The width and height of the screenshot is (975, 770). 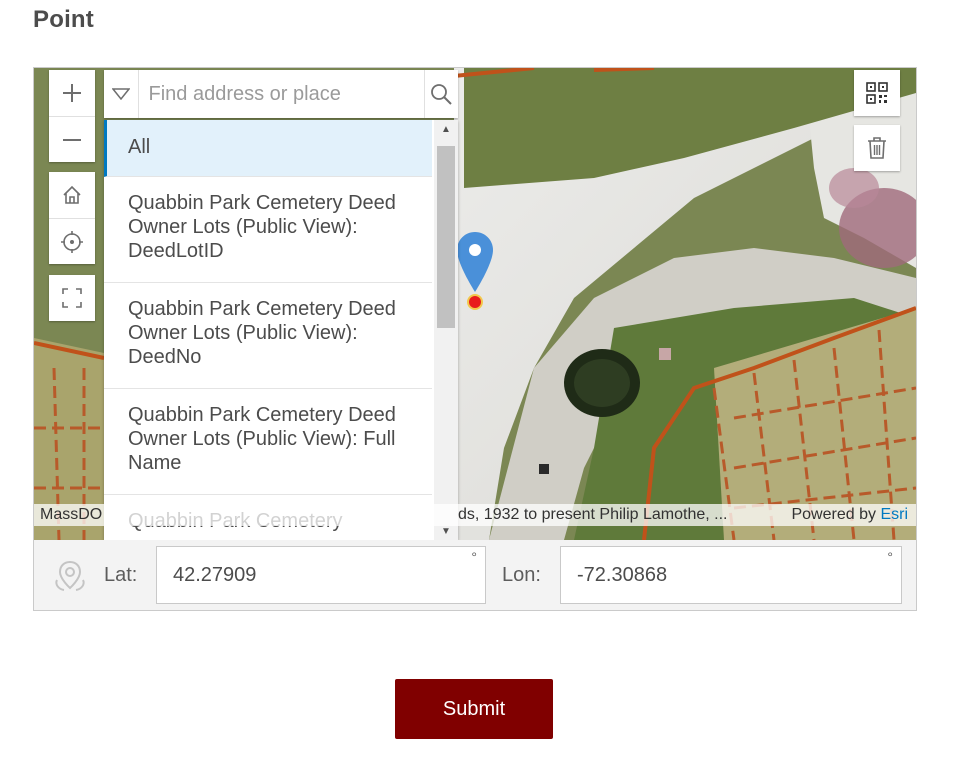 I want to click on lat-field-wrapper: °, so click(x=321, y=575).